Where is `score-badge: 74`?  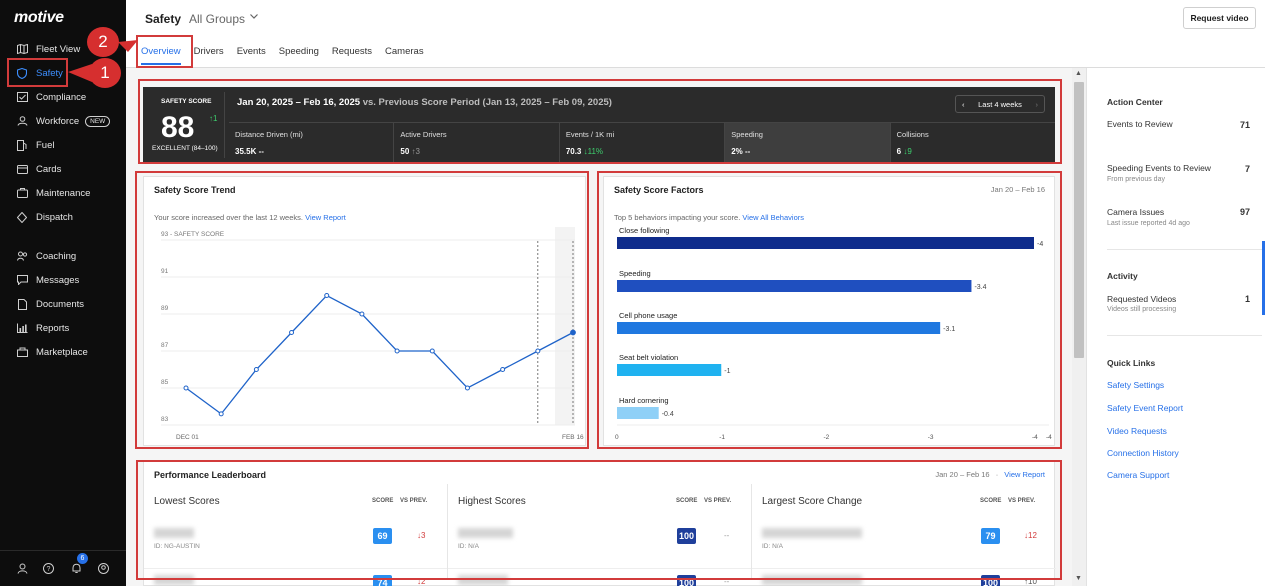
score-badge: 74 is located at coordinates (382, 580).